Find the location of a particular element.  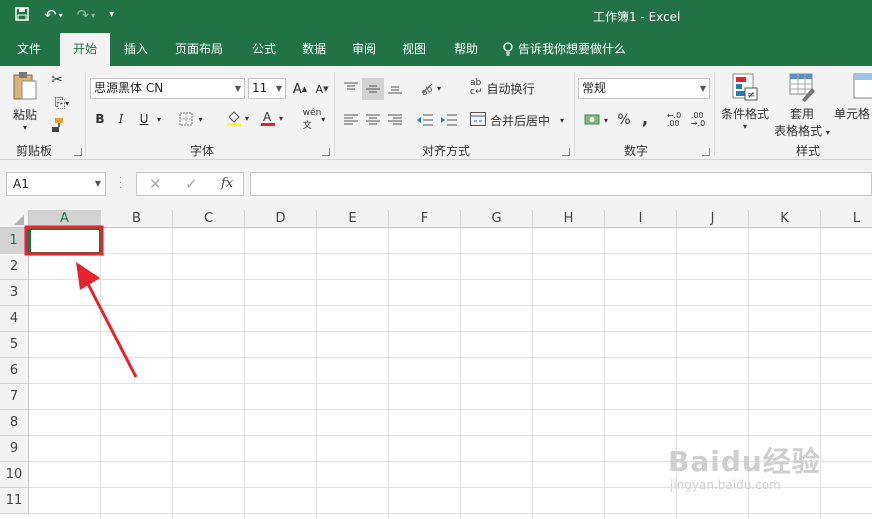

comma-style-button: , is located at coordinates (645, 118).